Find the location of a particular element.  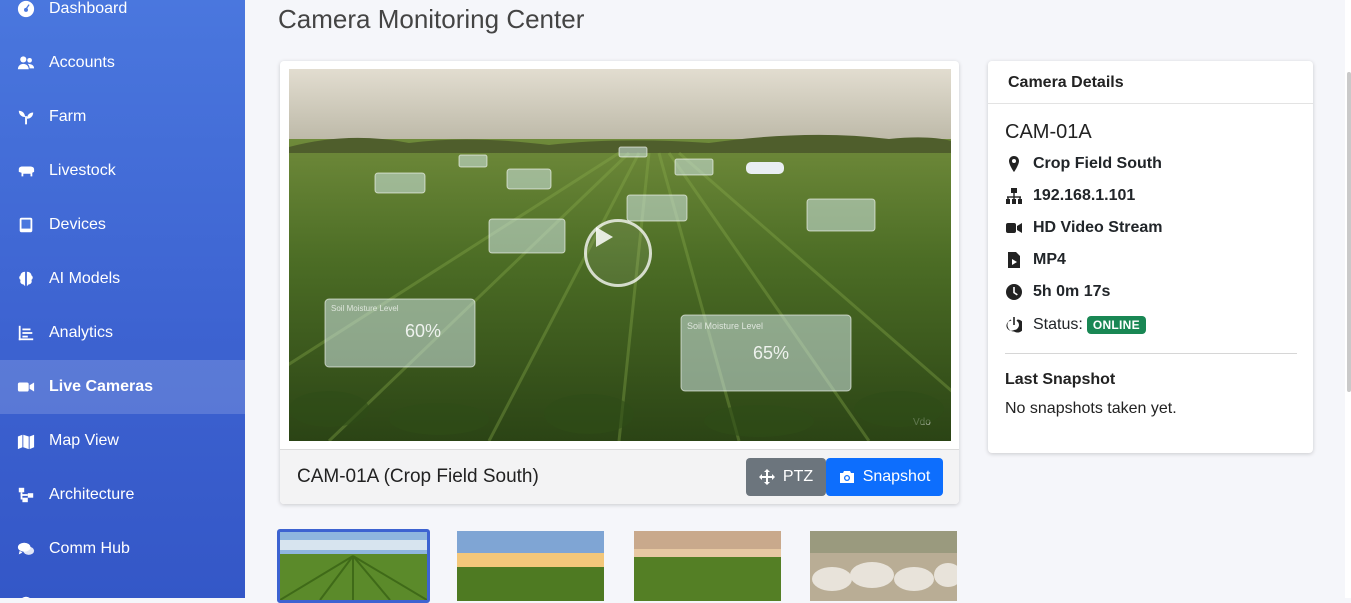

camera-format-row: MP4 is located at coordinates (1035, 260).